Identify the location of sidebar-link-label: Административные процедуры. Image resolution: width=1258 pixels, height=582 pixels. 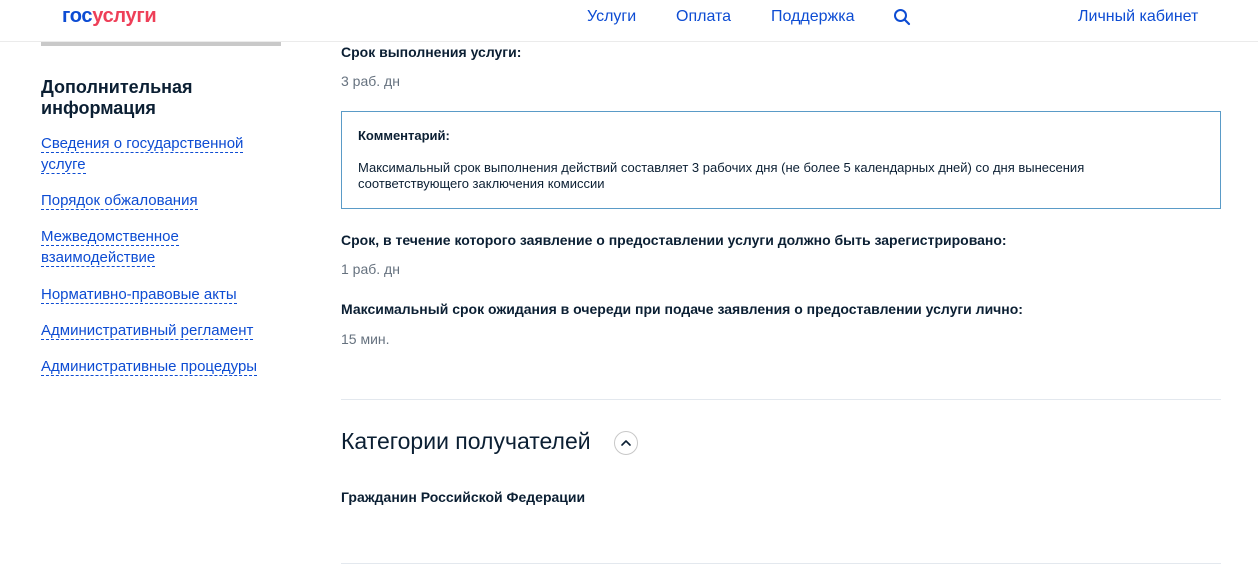
(149, 367).